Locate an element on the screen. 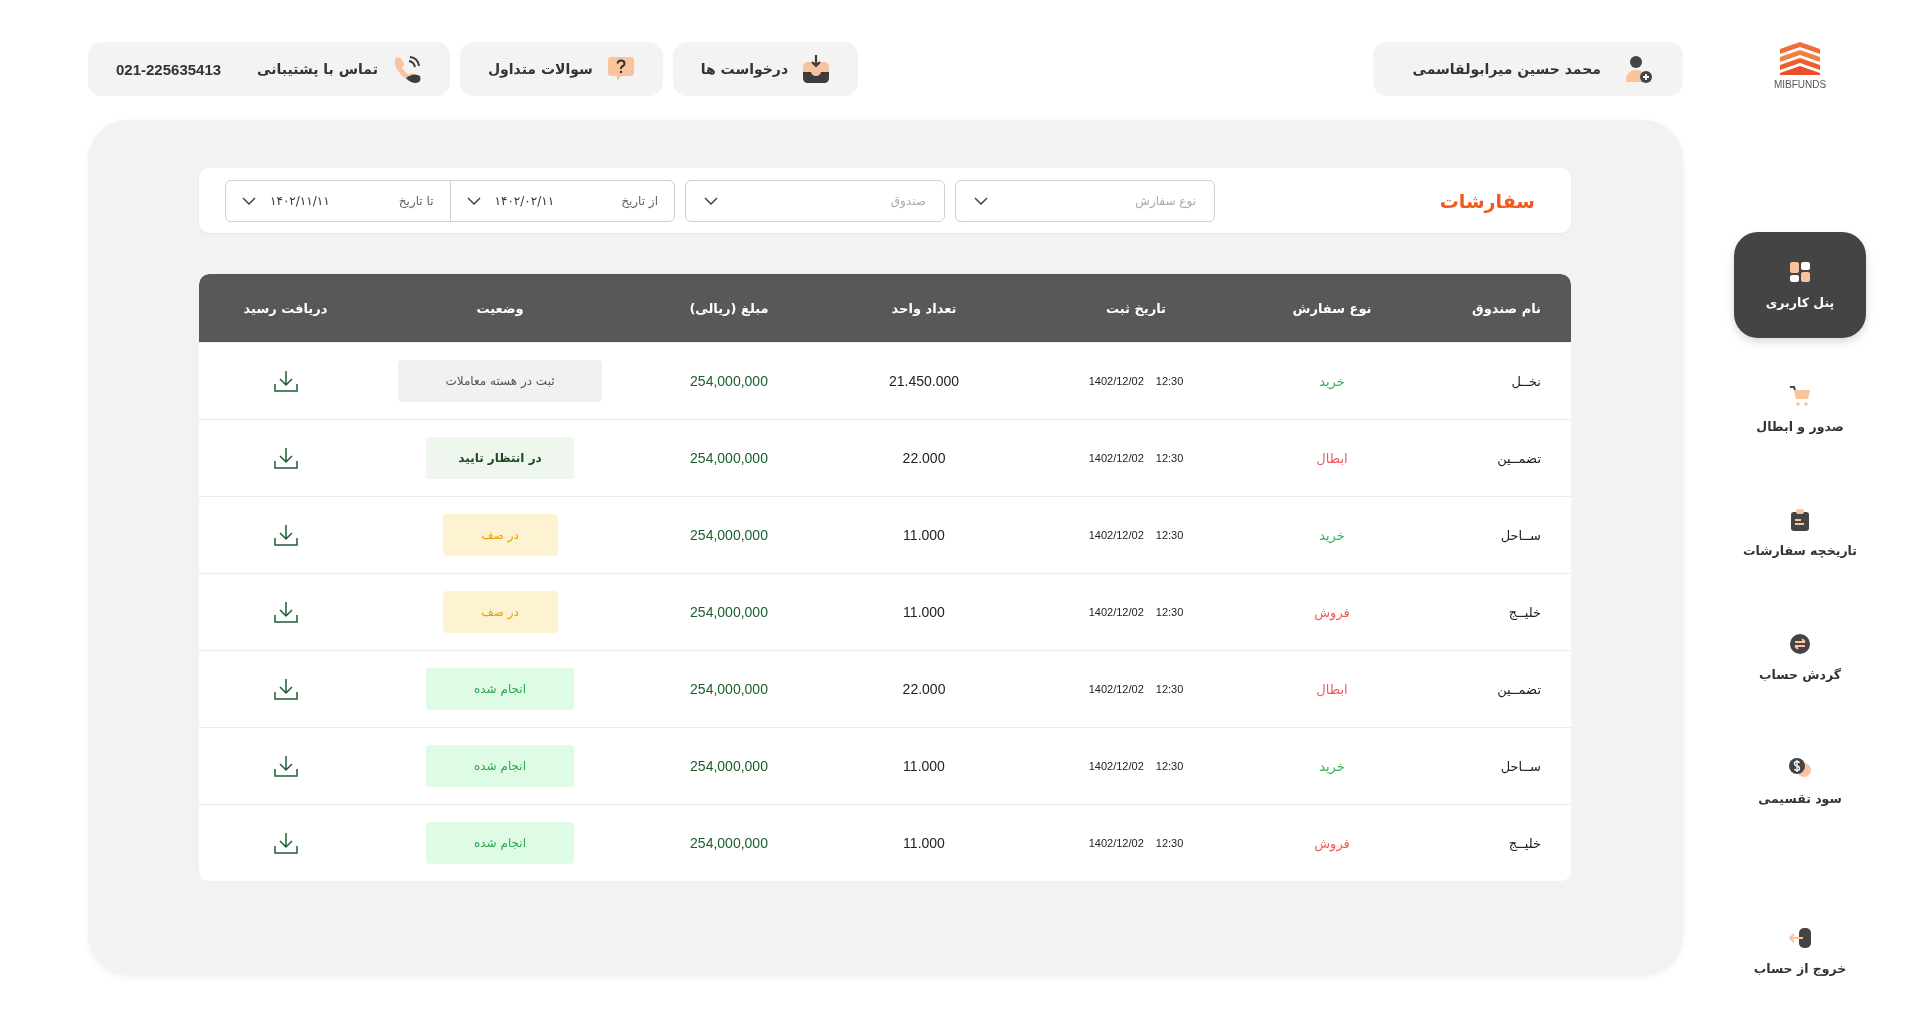 The image size is (1920, 1024). sidebar-item: صدور و ابطال is located at coordinates (1800, 409).